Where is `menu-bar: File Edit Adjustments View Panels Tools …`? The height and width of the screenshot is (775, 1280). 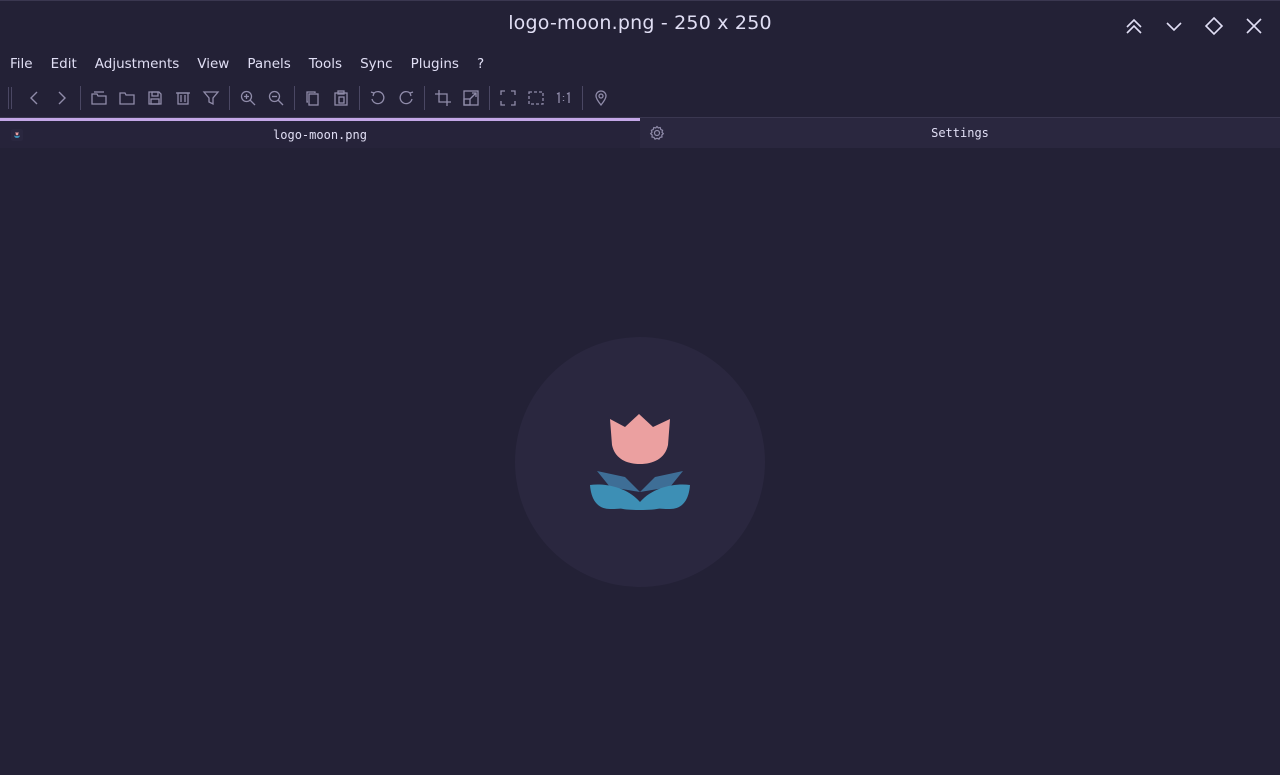
menu-bar: File Edit Adjustments View Panels Tools … is located at coordinates (640, 64).